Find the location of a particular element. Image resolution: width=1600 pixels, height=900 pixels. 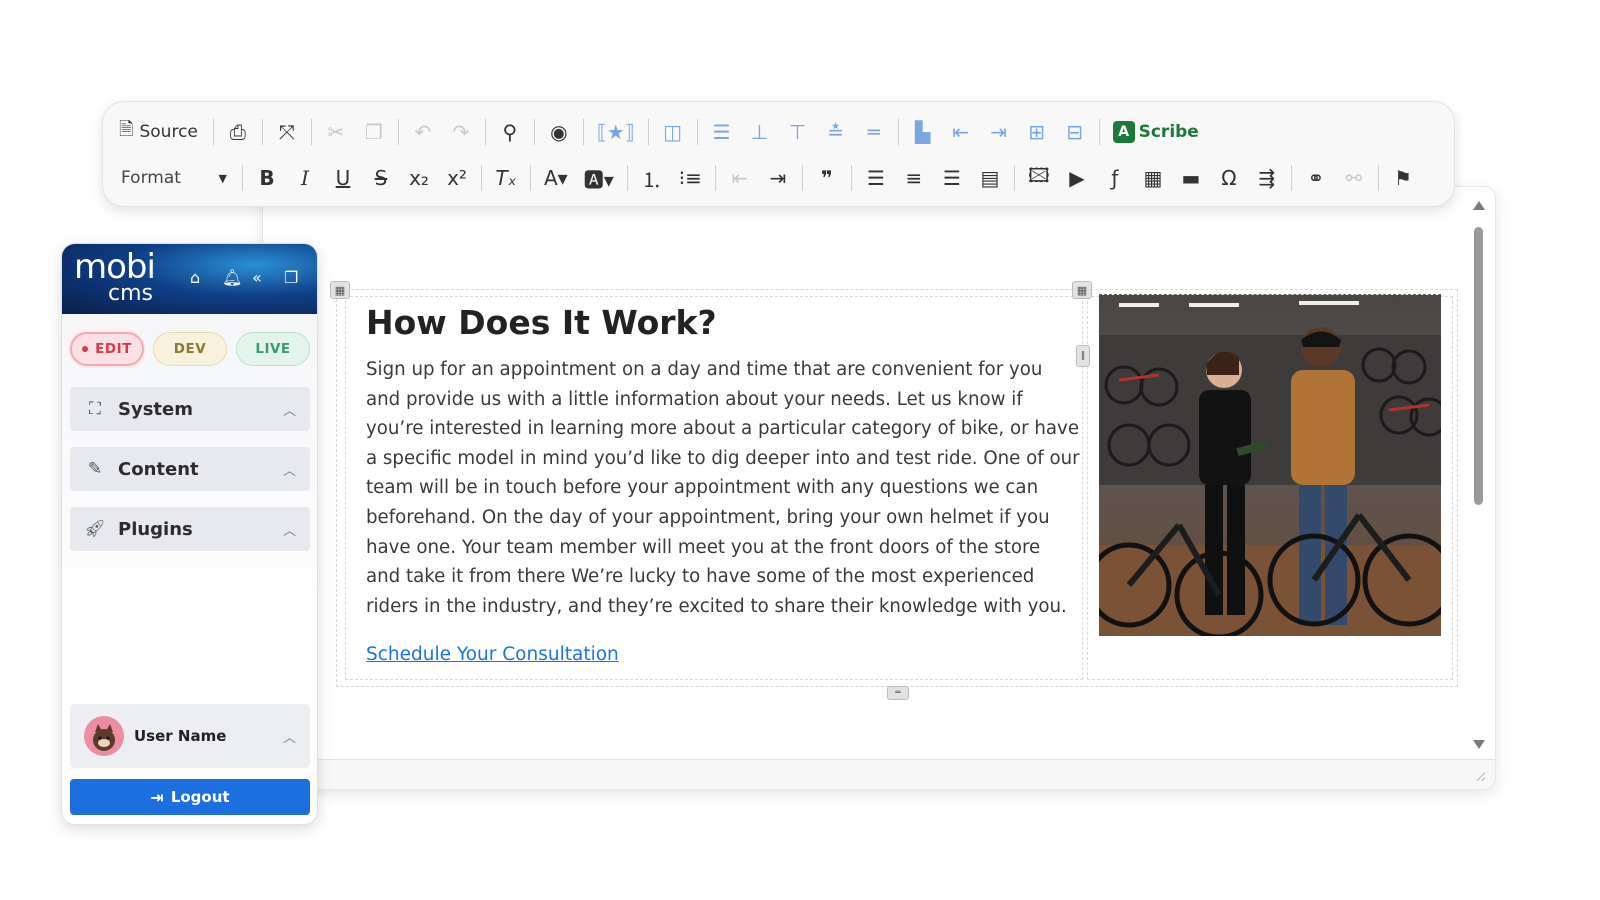

content-column-image is located at coordinates (1270, 487).